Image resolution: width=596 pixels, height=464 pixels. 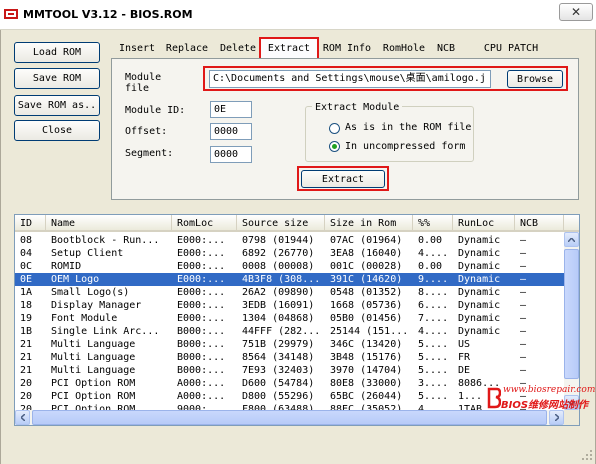 What do you see at coordinates (26, 305) in the screenshot?
I see `cell-id: 18` at bounding box center [26, 305].